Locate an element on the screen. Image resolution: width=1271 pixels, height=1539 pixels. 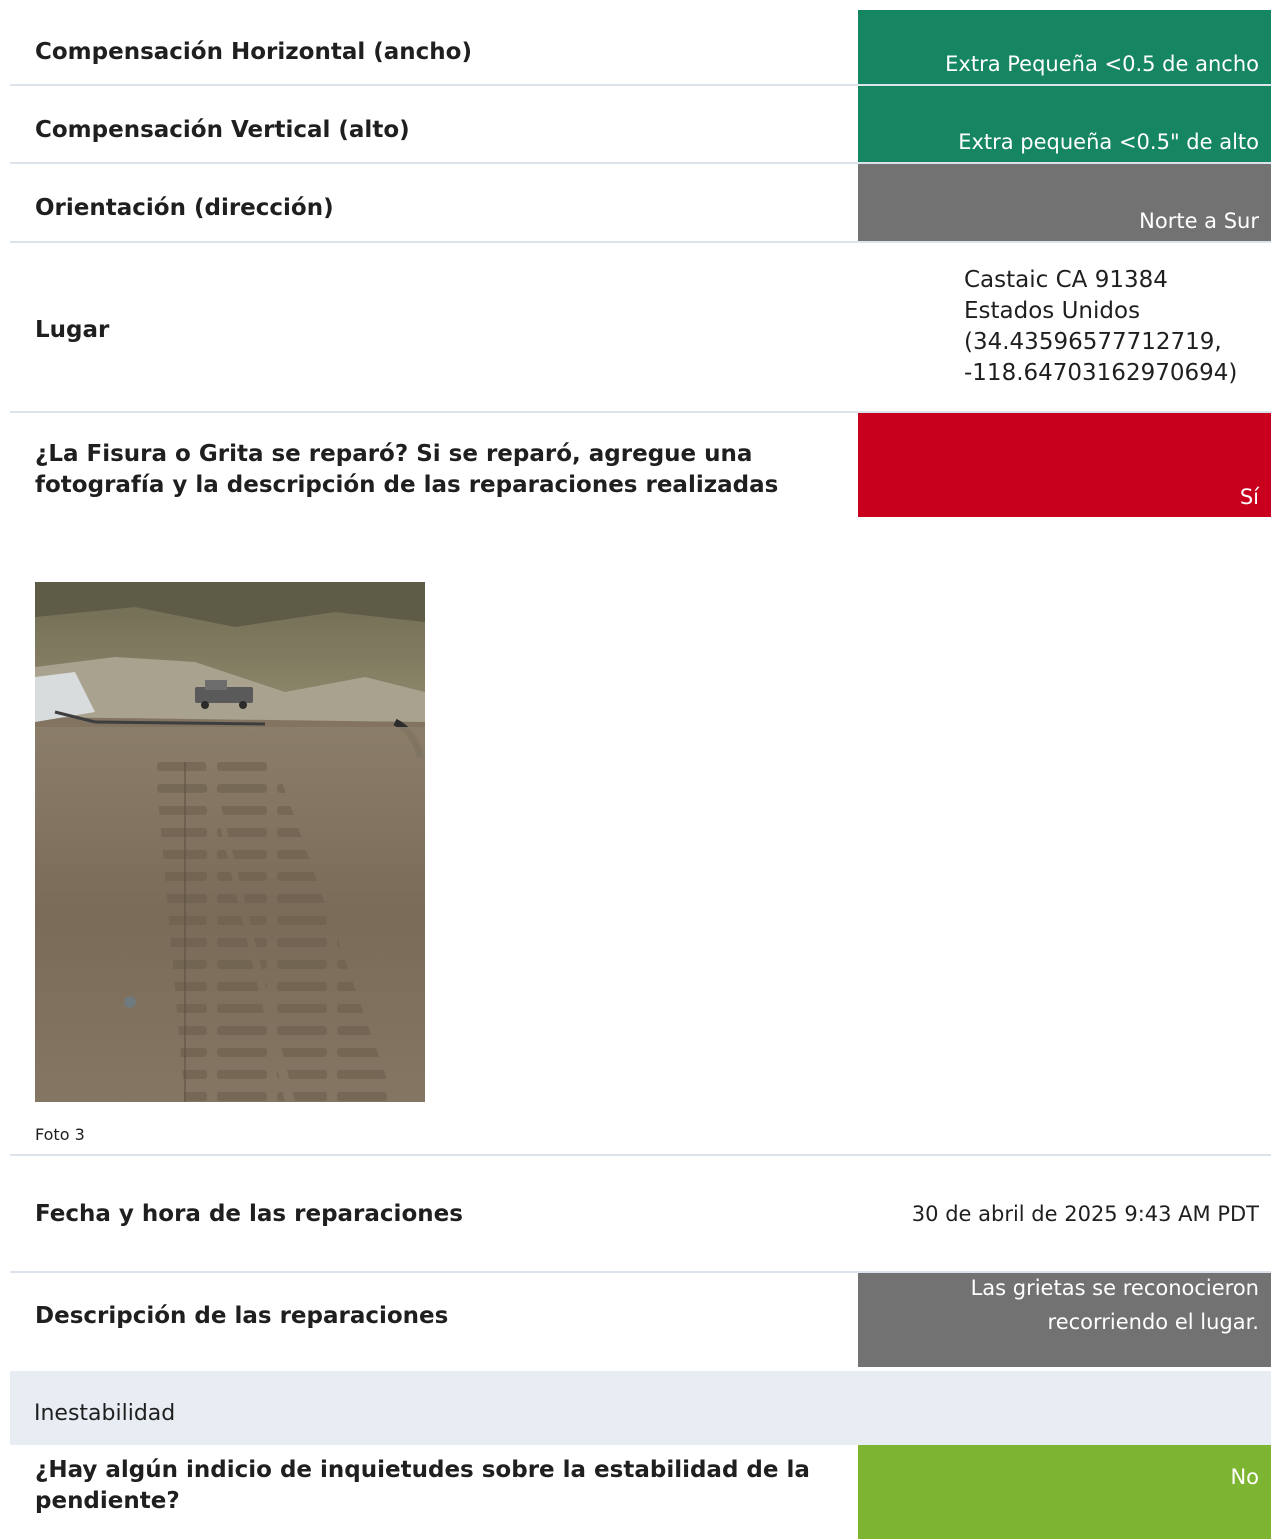
orientation-label: Orientación (dirección) is located at coordinates (184, 208).